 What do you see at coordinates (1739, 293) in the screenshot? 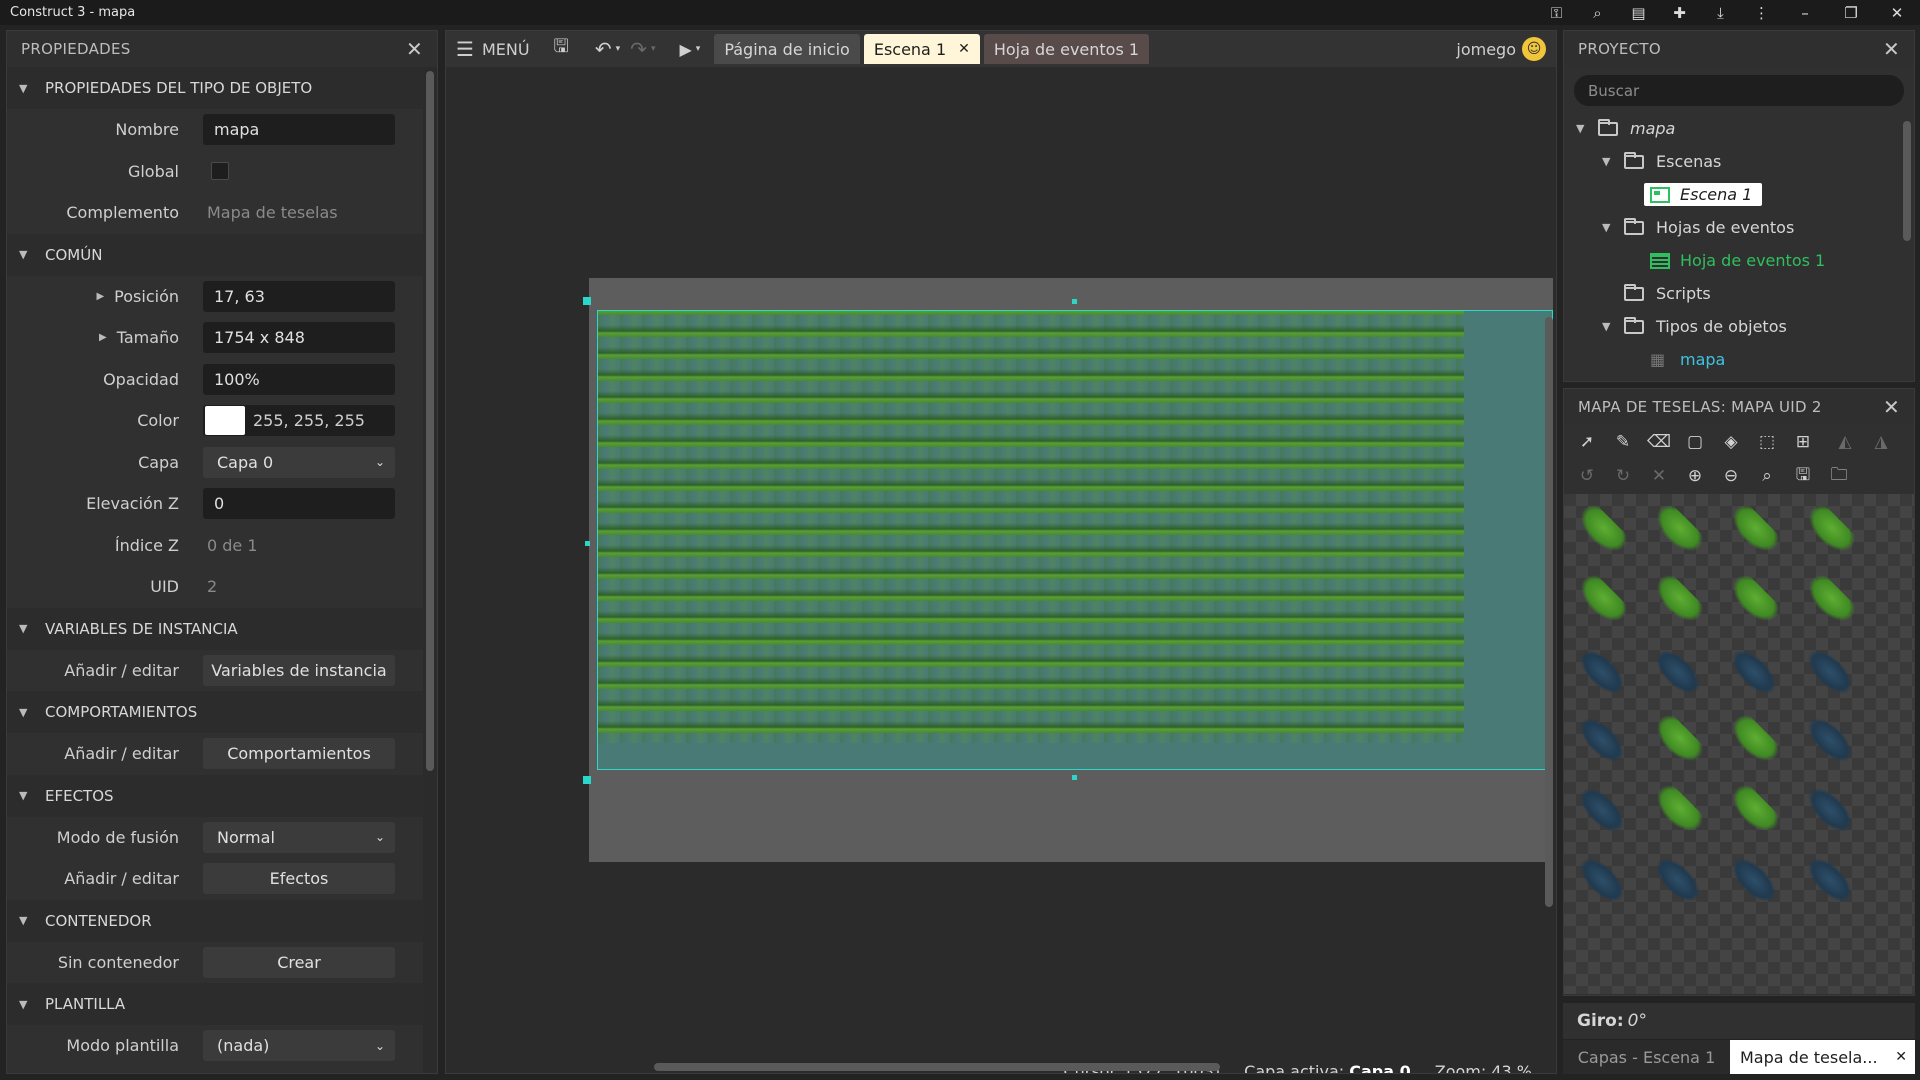
I see `tree-scripts: Scripts` at bounding box center [1739, 293].